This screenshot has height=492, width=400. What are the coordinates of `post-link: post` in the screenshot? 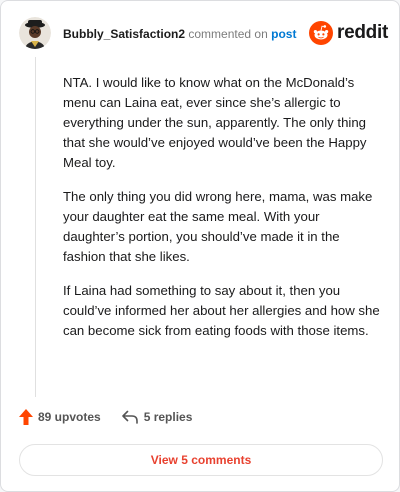 It's located at (283, 34).